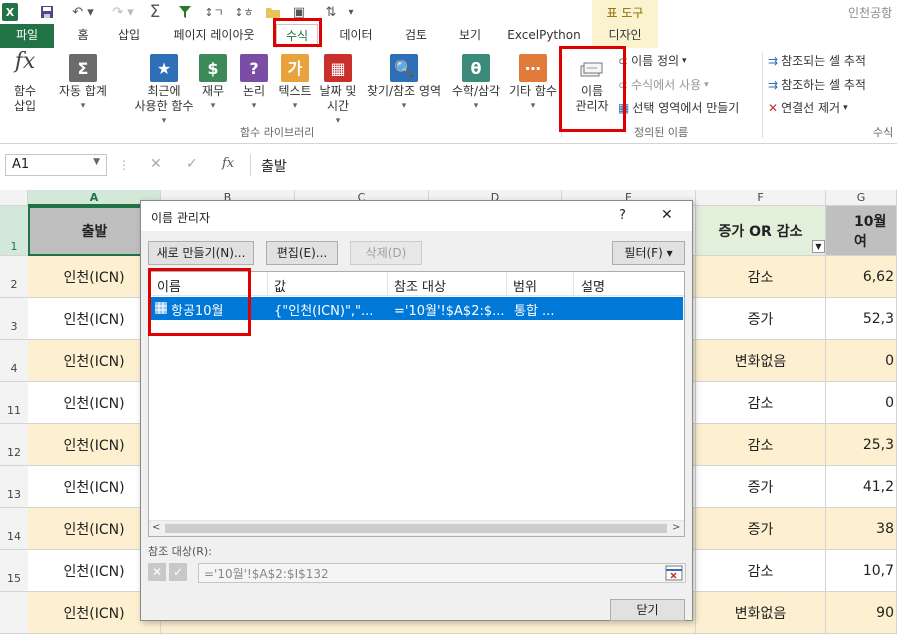 The height and width of the screenshot is (634, 897). What do you see at coordinates (331, 12) in the screenshot?
I see `sort-icon: ⇅` at bounding box center [331, 12].